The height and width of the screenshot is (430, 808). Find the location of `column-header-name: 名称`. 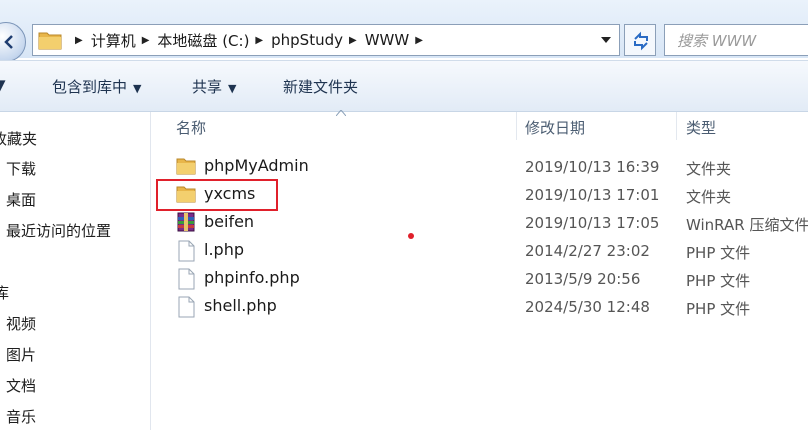

column-header-name: 名称 is located at coordinates (191, 127).